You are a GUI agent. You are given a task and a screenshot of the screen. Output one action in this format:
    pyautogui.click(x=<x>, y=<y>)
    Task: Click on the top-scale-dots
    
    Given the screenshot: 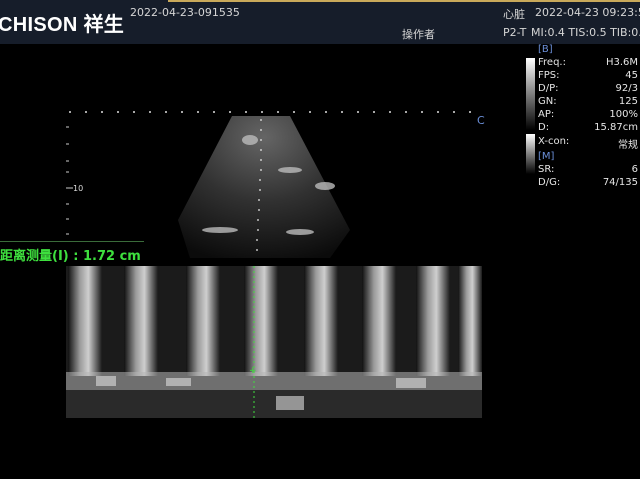 What is the action you would take?
    pyautogui.click(x=270, y=112)
    